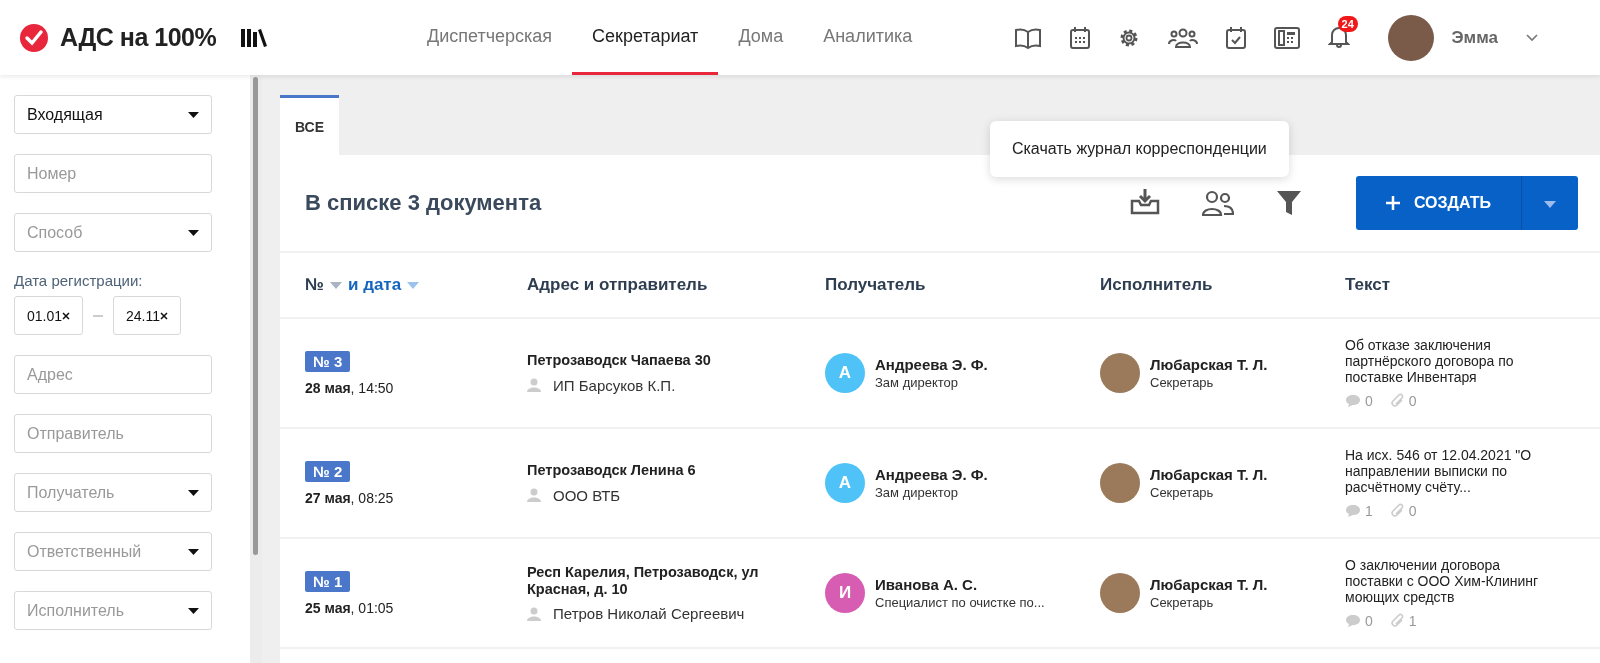  I want to click on document-text: О заключении договора поставки с ООО Хим-Клининг моющих средств, so click(1442, 581).